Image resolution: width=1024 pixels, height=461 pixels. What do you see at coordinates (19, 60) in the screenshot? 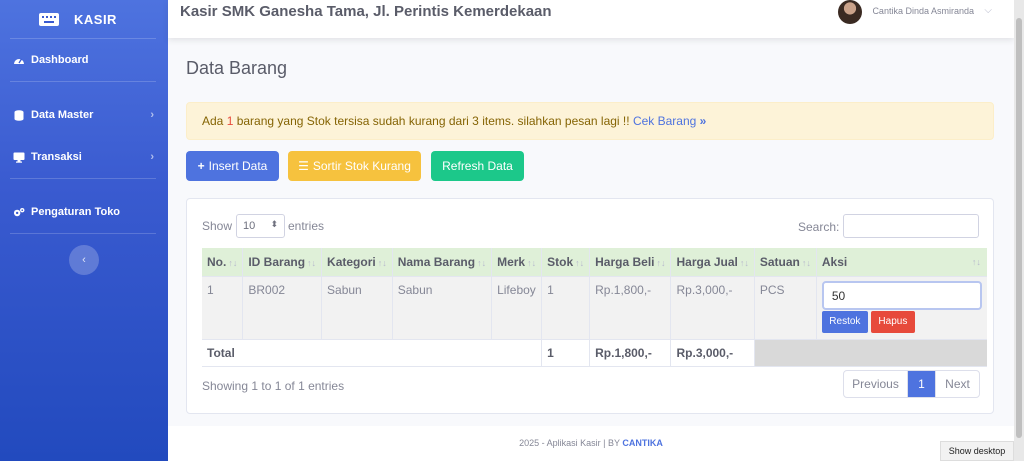
I see `gauge-icon` at bounding box center [19, 60].